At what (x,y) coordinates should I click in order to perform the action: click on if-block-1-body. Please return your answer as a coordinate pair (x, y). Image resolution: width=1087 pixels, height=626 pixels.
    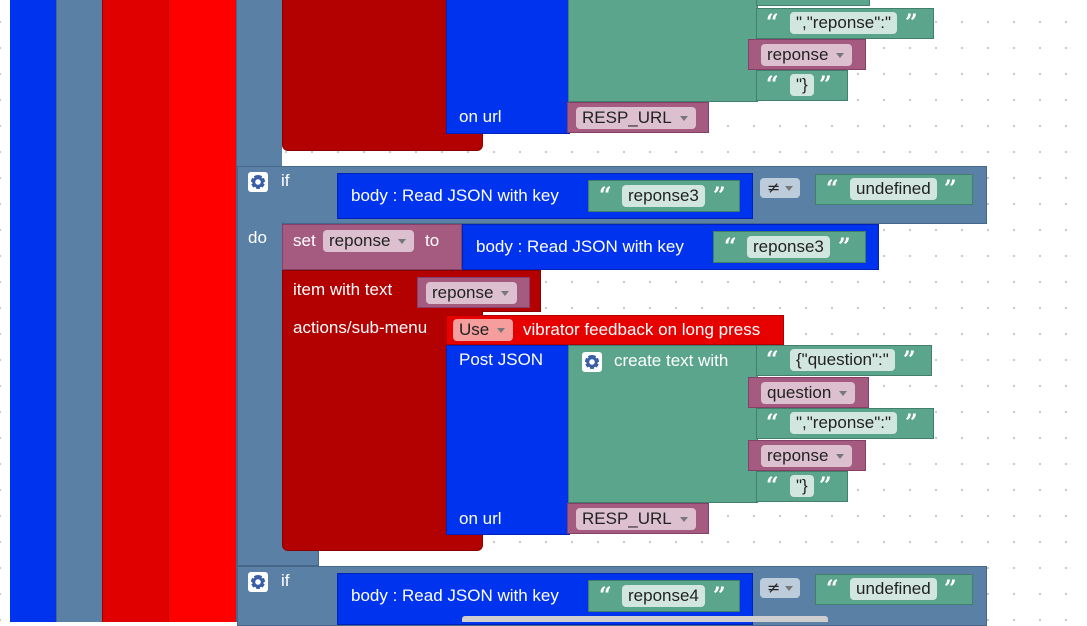
    Looking at the image, I should click on (260, 392).